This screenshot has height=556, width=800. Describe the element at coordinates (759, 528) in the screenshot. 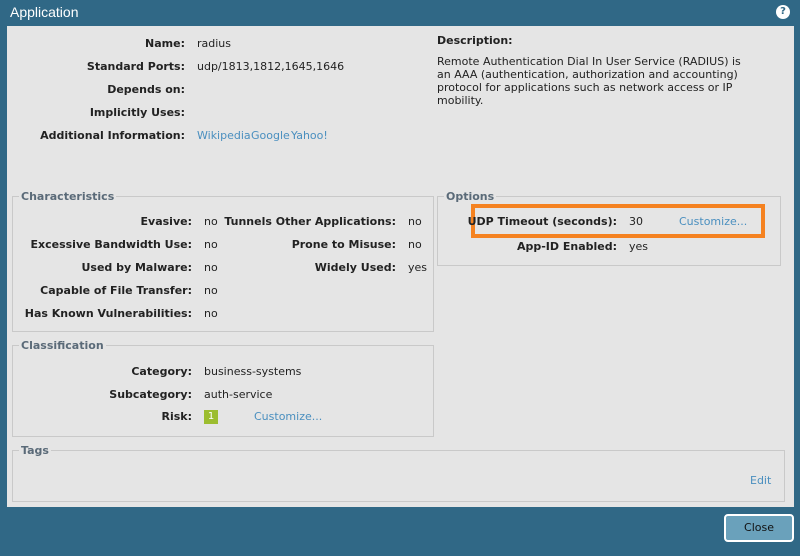

I see `close-button: Close` at that location.